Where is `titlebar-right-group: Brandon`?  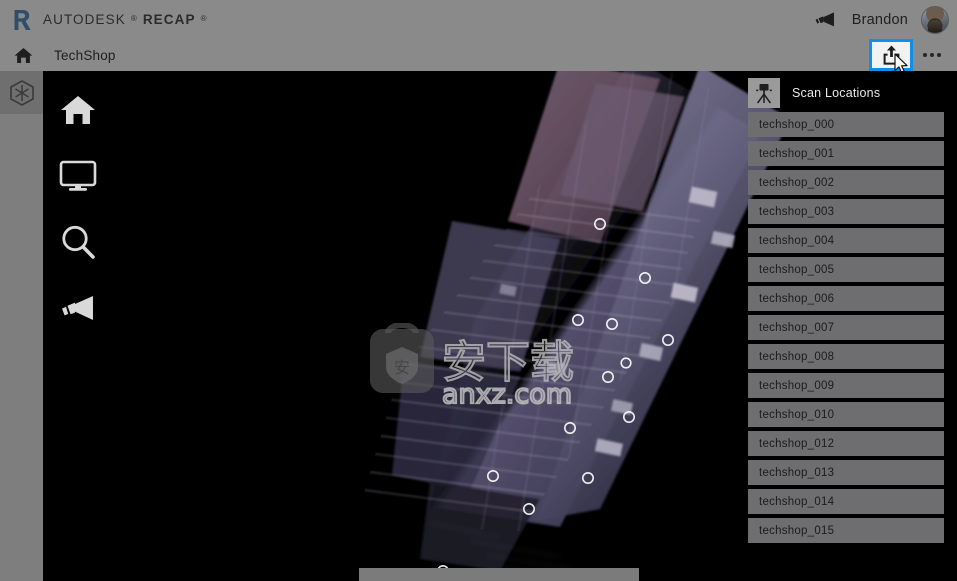 titlebar-right-group: Brandon is located at coordinates (884, 19).